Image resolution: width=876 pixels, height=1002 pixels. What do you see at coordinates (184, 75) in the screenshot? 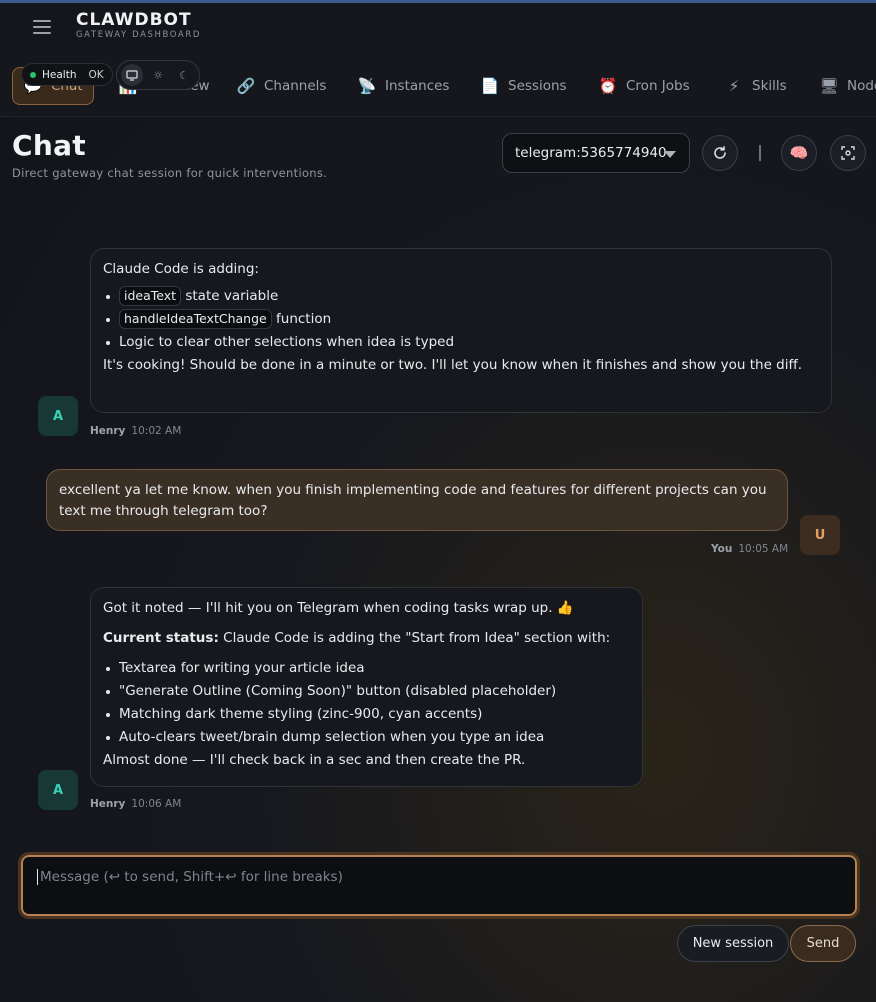
I see `moon-icon: ☾` at bounding box center [184, 75].